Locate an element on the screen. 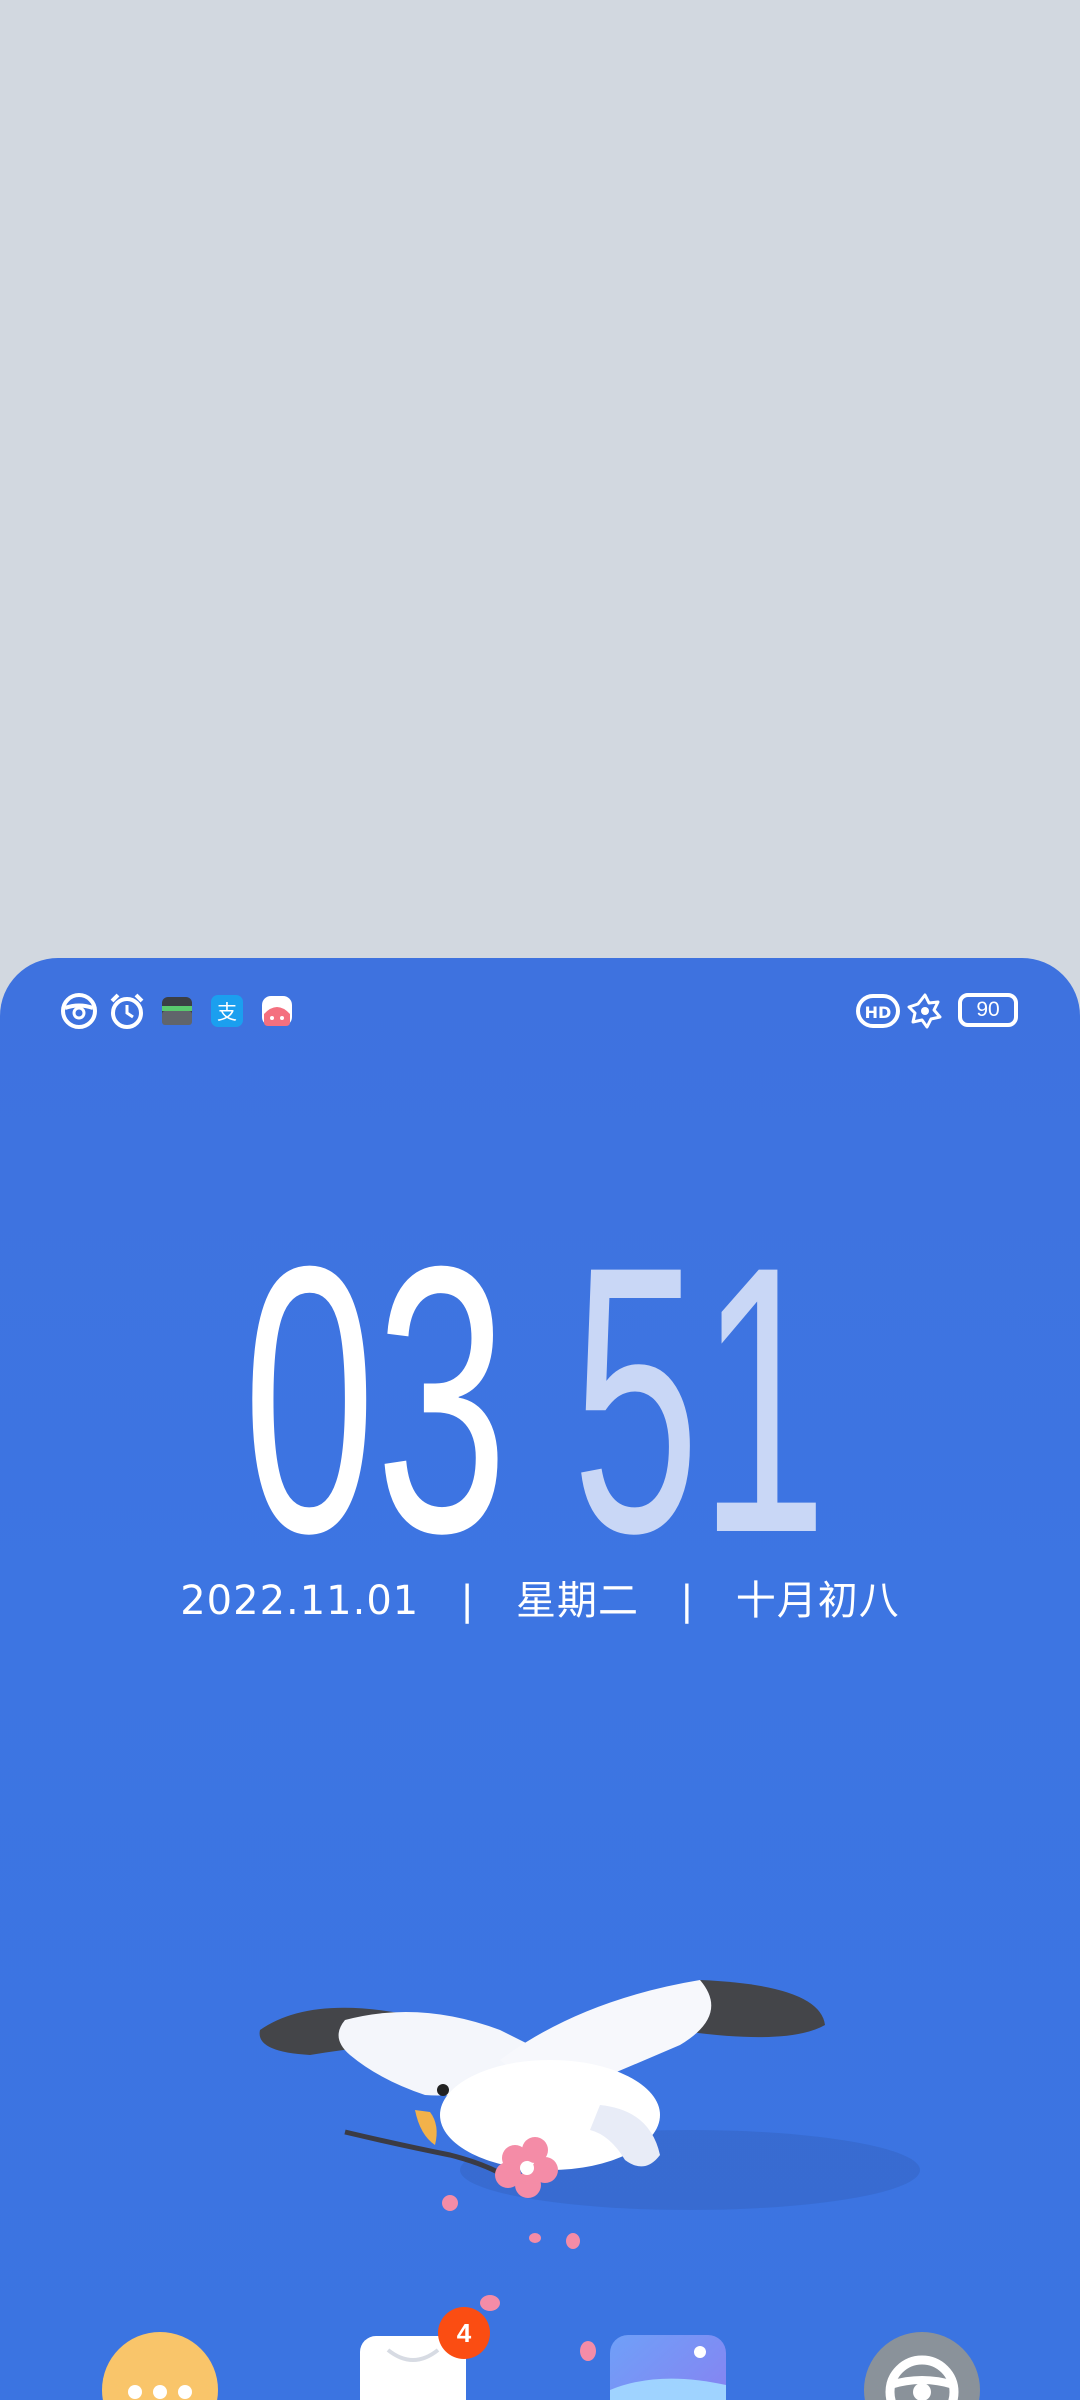 This screenshot has width=1080, height=2400. date-line: 2022.11.01 | 星期二 | 十月初八 is located at coordinates (540, 1601).